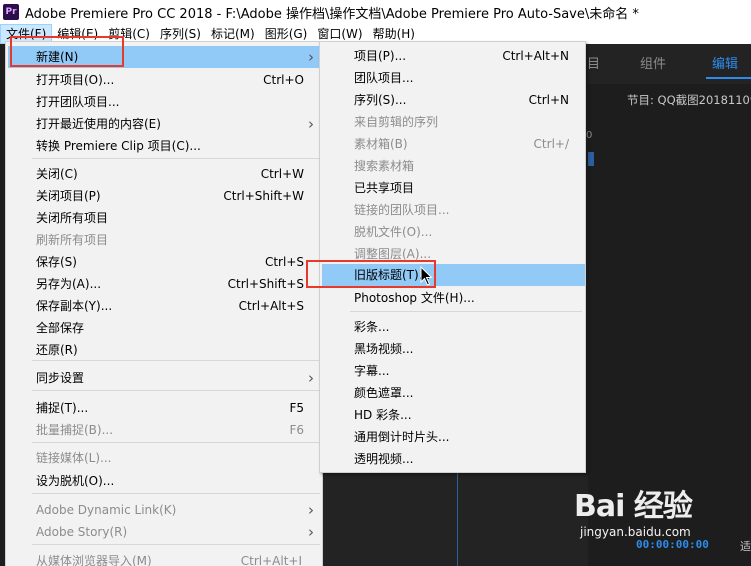 The height and width of the screenshot is (566, 751). Describe the element at coordinates (745, 546) in the screenshot. I see `fit-dropdown-partial: 适` at that location.